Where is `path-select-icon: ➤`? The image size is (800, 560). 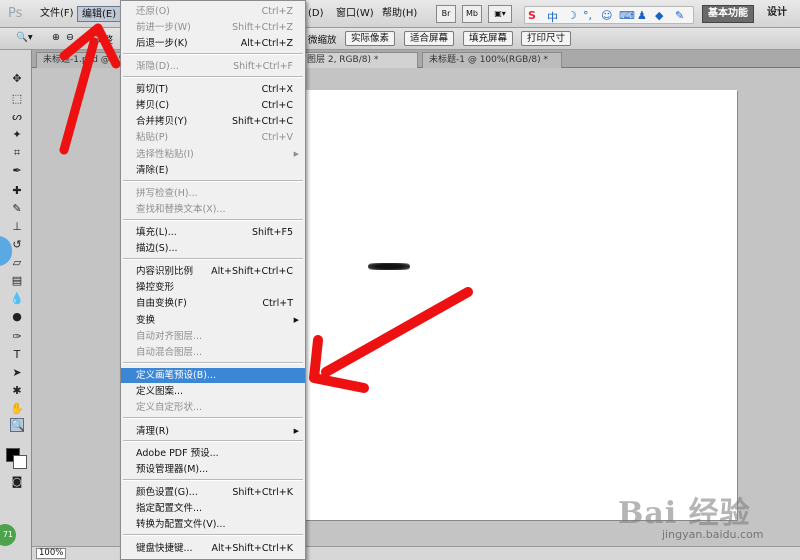 path-select-icon: ➤ is located at coordinates (17, 373).